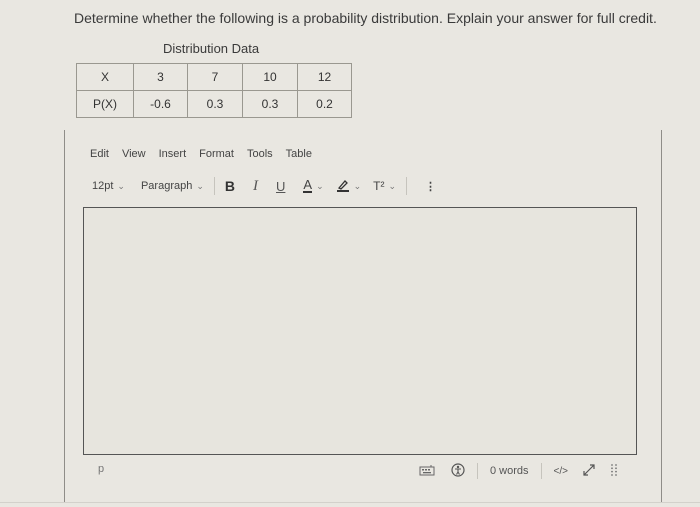  What do you see at coordinates (255, 186) in the screenshot?
I see `italic-button: I` at bounding box center [255, 186].